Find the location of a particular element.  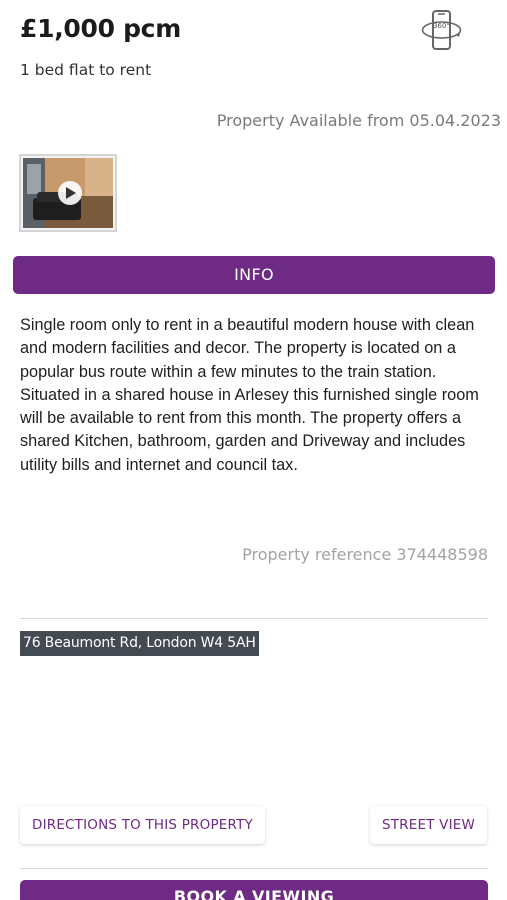

price: £1,000 pcm is located at coordinates (100, 28).